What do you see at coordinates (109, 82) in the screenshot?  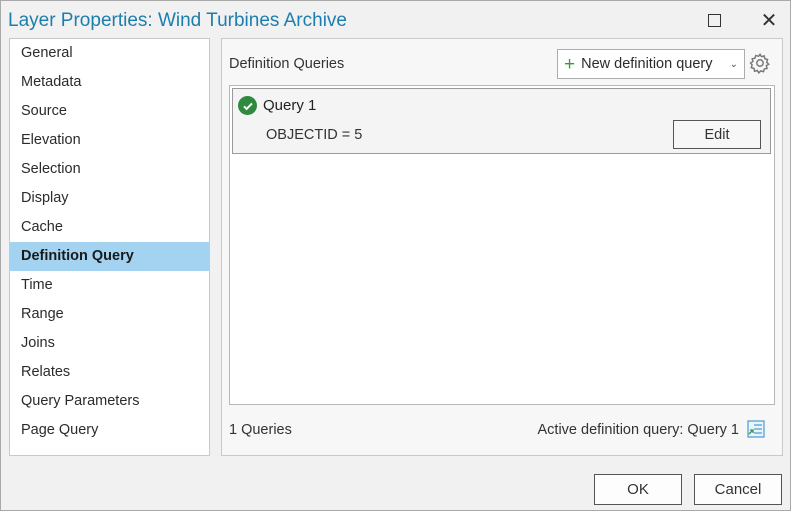 I see `sidebar-item-metadata: Metadata` at bounding box center [109, 82].